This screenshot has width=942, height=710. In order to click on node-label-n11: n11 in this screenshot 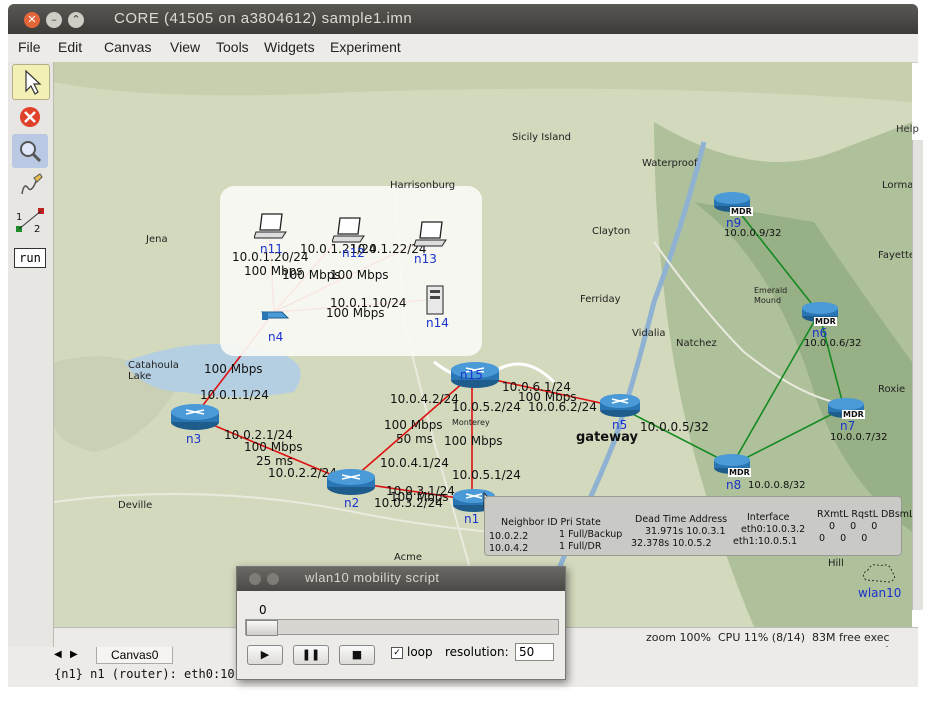, I will do `click(271, 249)`.